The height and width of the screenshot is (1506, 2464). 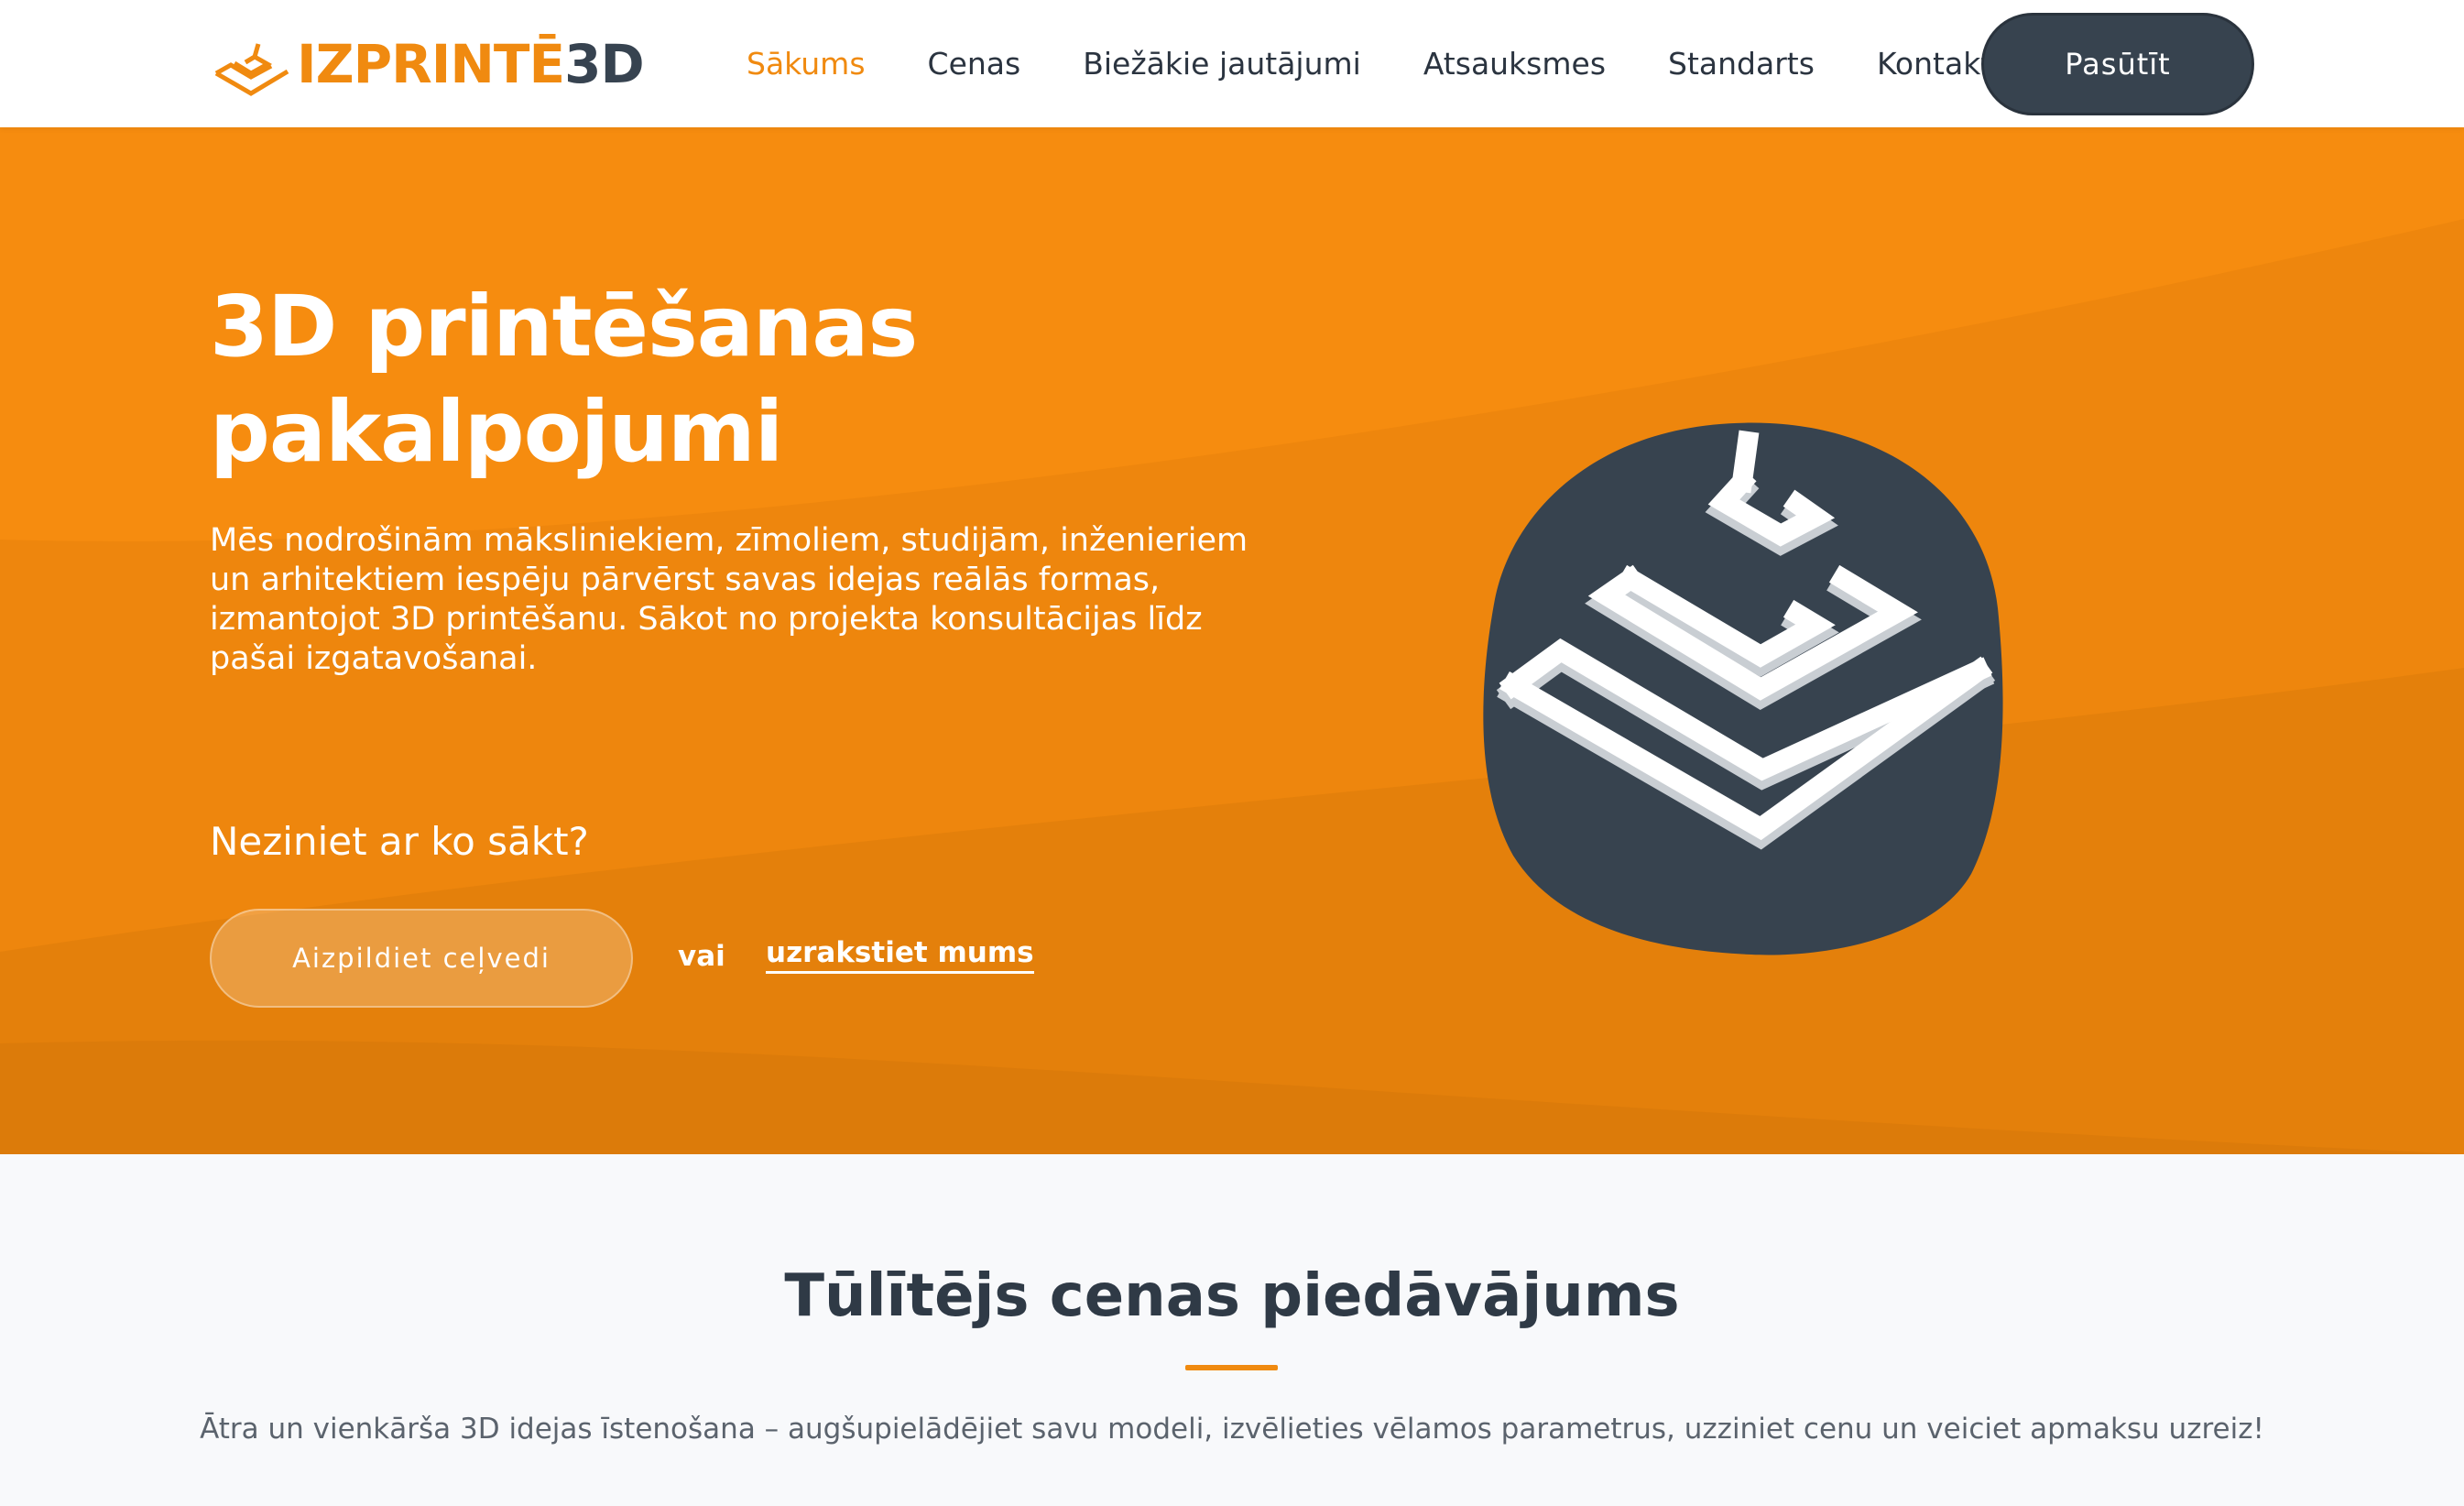 I want to click on layered-print-icon, so click(x=1743, y=688).